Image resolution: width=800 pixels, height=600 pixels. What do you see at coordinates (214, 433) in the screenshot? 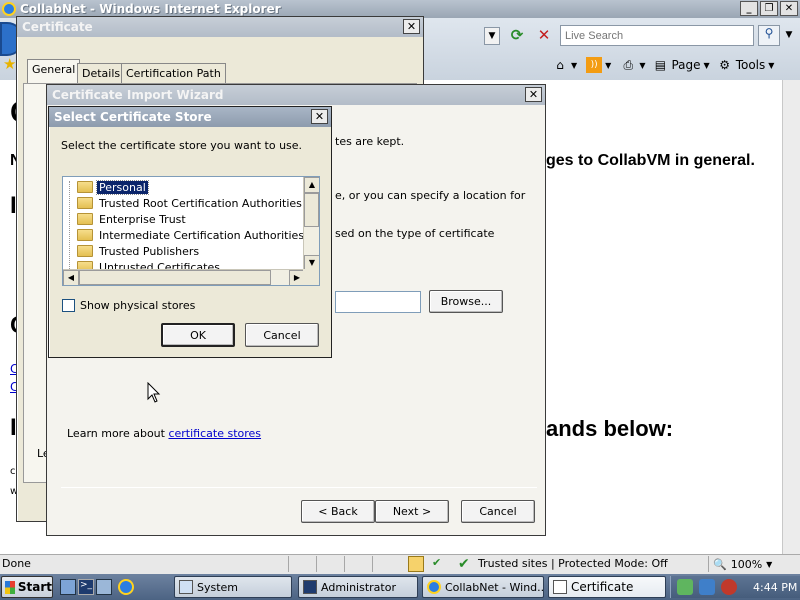
I see `certificate-stores-link: certificate stores` at bounding box center [214, 433].